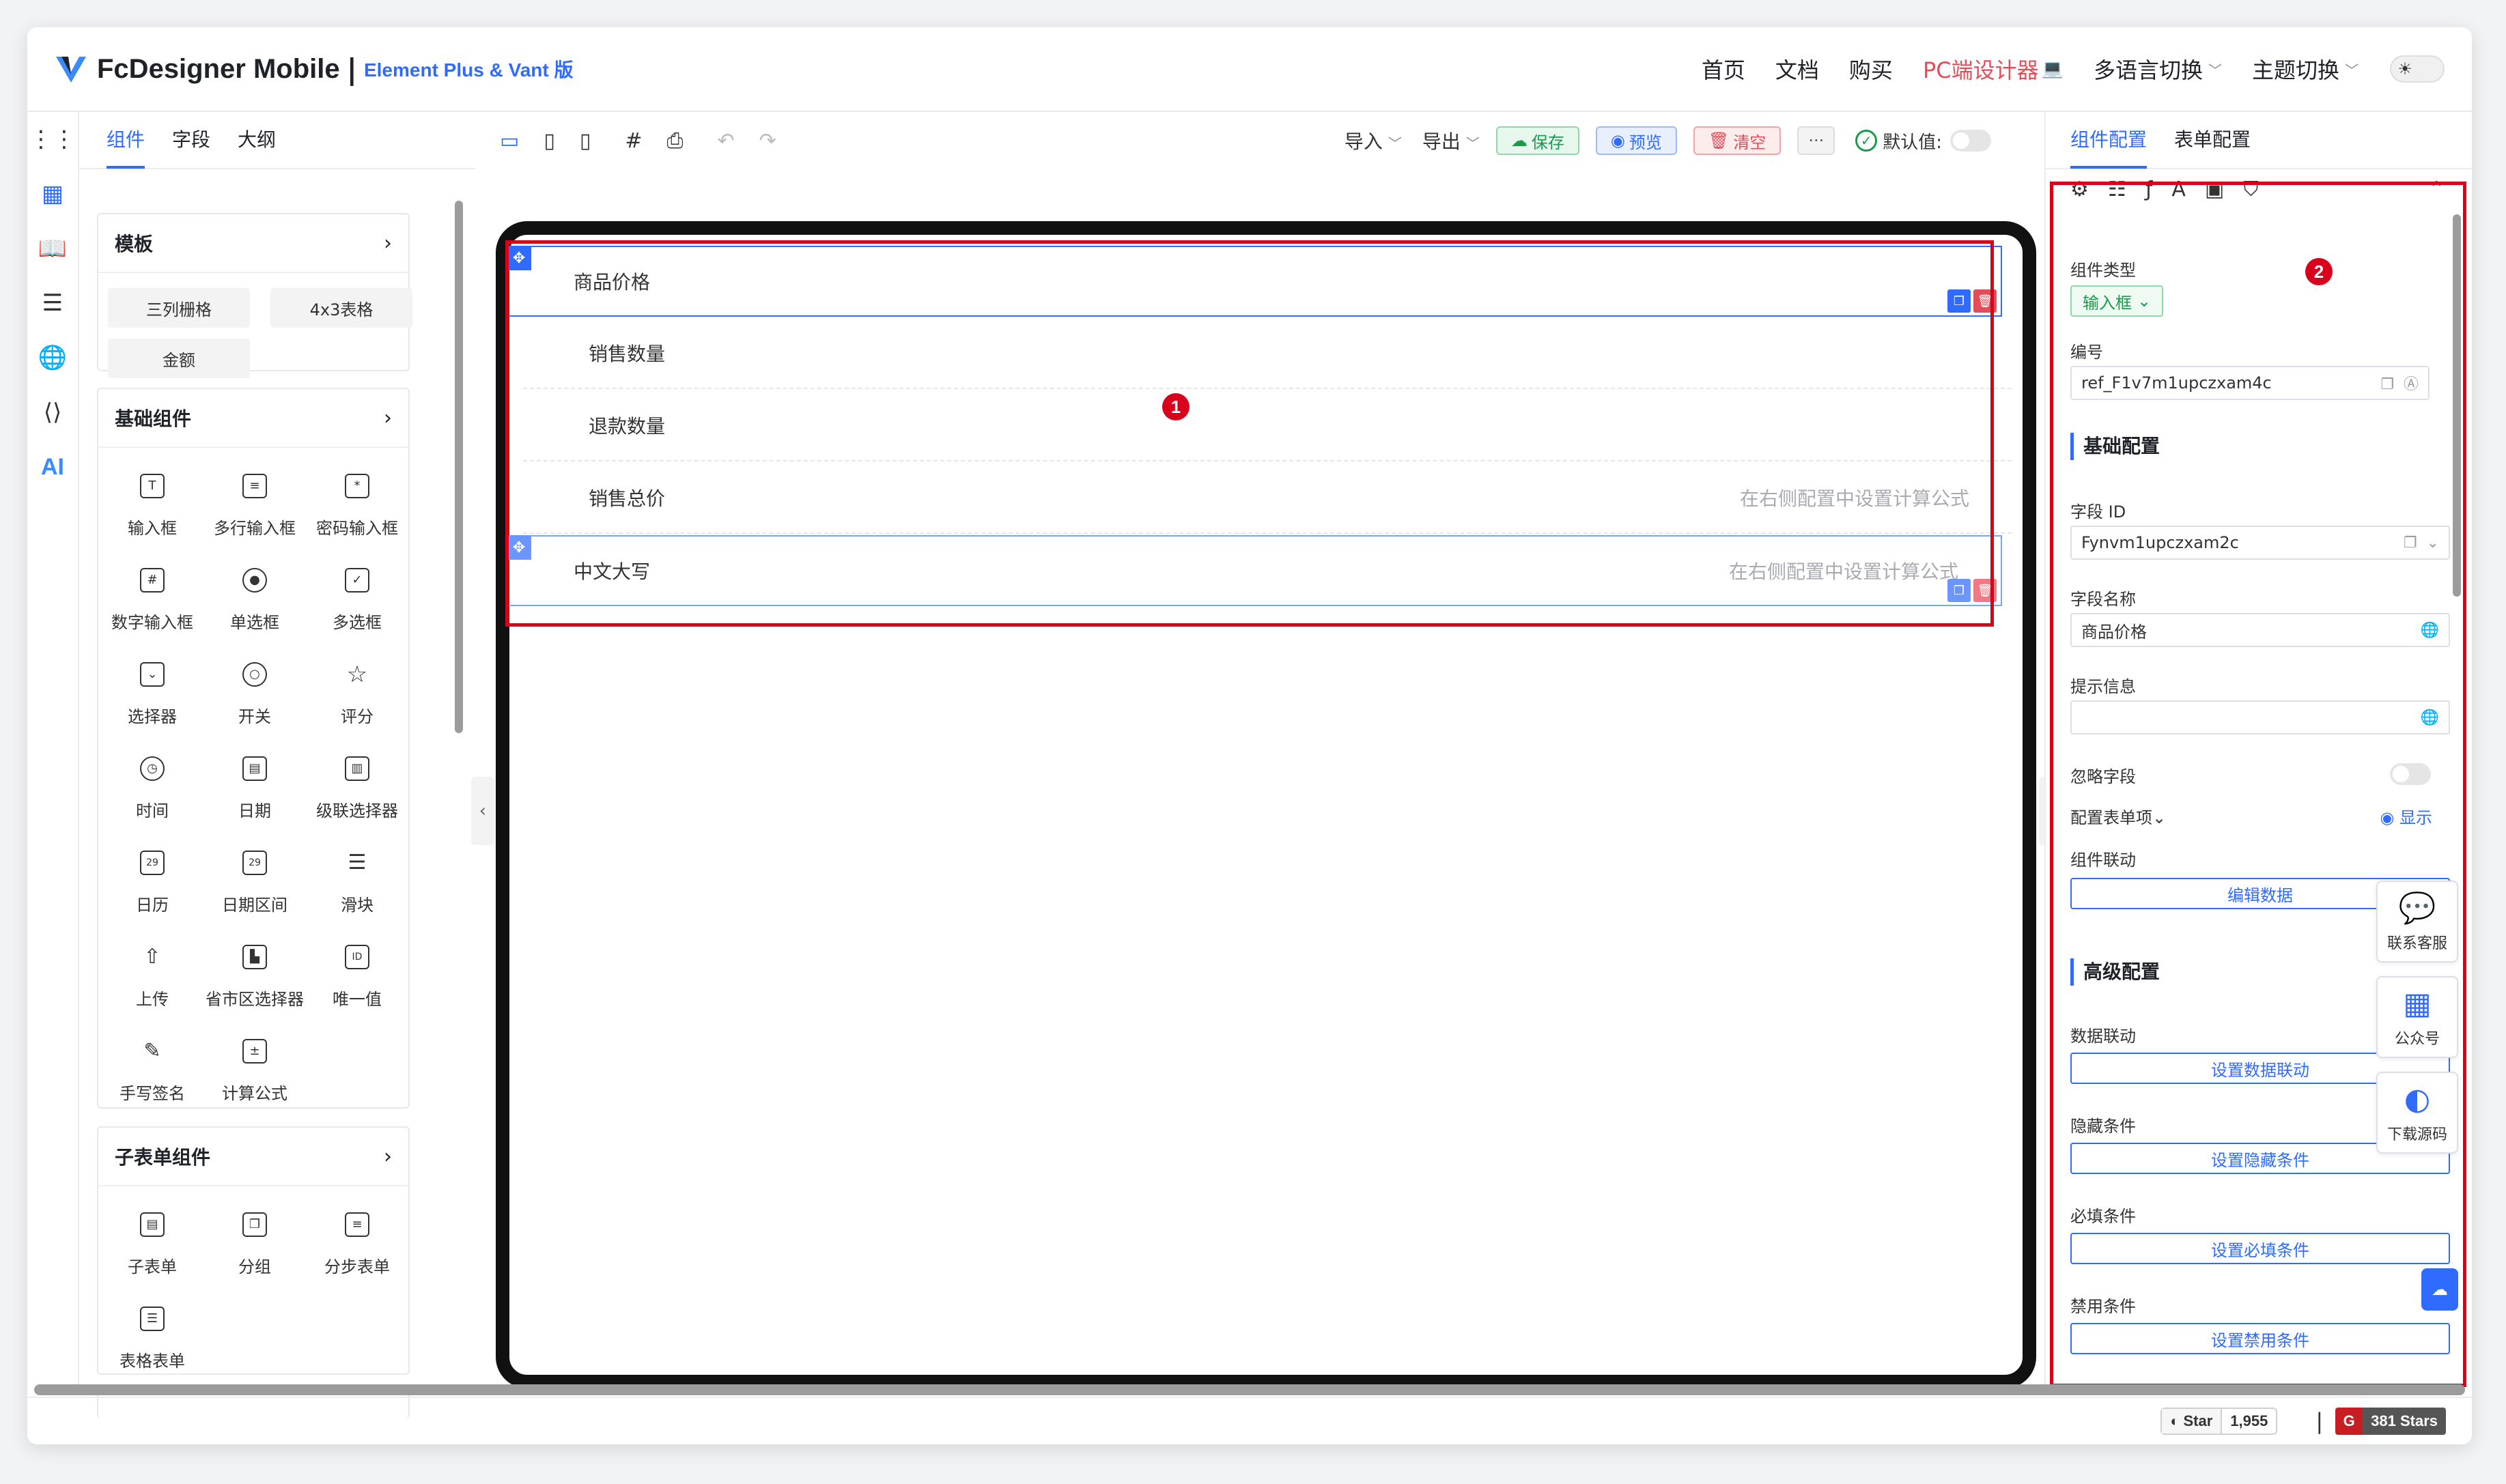 This screenshot has height=1484, width=2506. Describe the element at coordinates (53, 139) in the screenshot. I see `apps-grid-icon: ⋮⋮` at that location.